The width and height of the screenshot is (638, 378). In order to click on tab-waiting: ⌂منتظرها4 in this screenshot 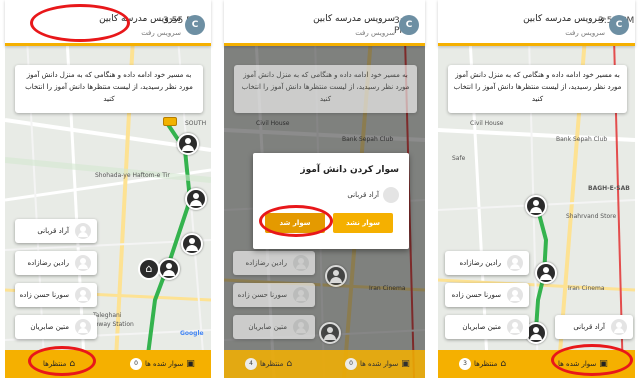, I will do `click(268, 364)`.